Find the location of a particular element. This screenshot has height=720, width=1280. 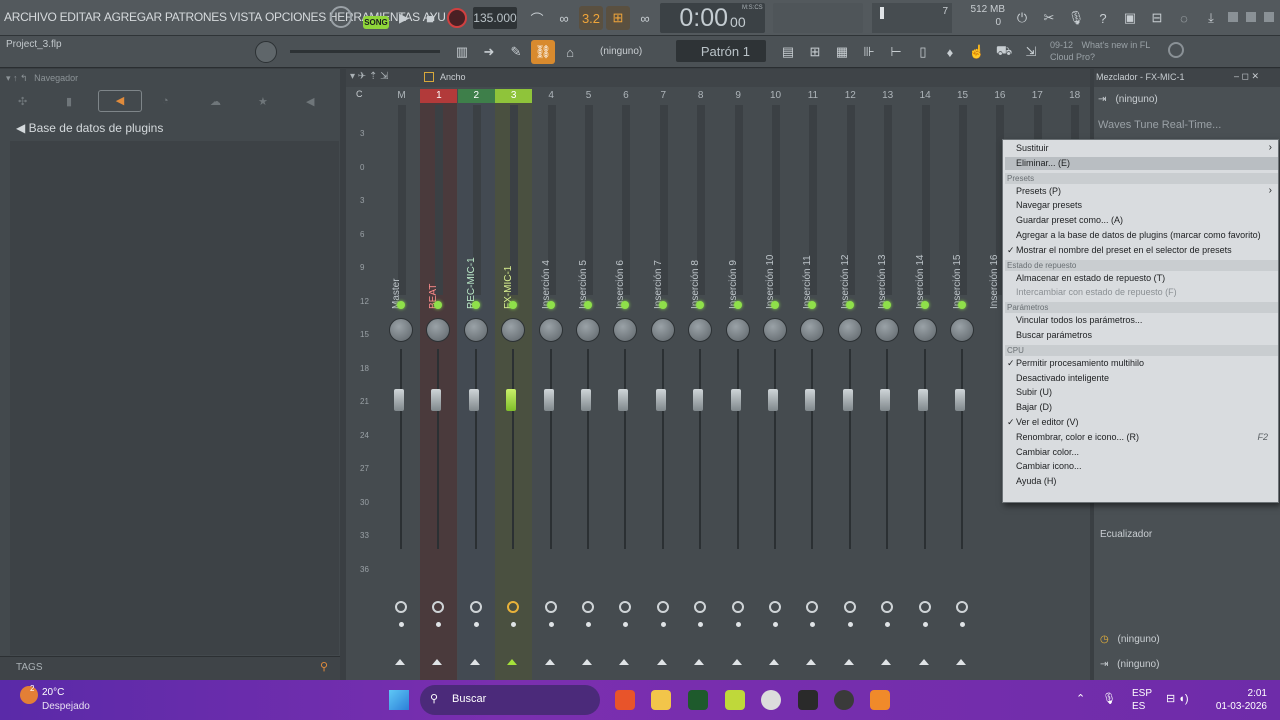

mixer-track: 8 Inserción 8 is located at coordinates (700, 384).